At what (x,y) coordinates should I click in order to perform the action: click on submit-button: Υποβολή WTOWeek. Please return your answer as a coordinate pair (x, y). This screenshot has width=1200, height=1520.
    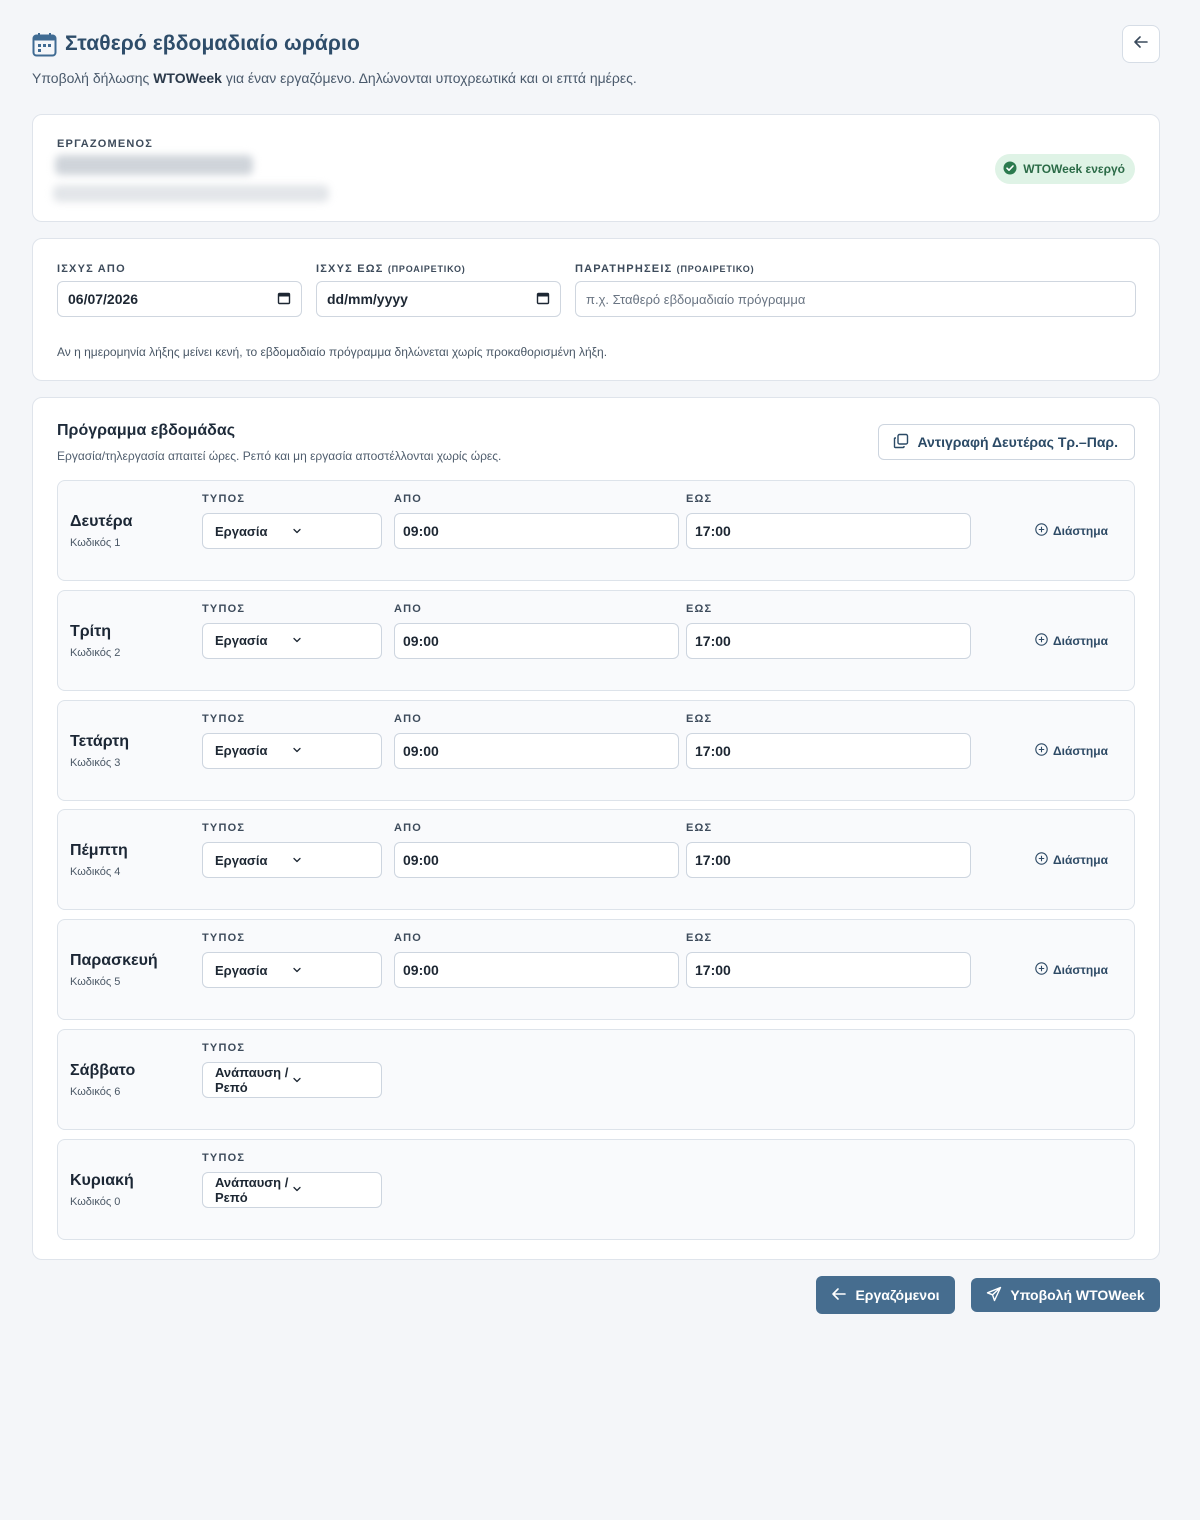
    Looking at the image, I should click on (1065, 1295).